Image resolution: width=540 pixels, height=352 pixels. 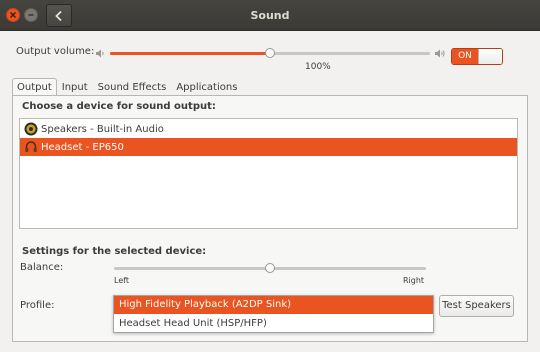 What do you see at coordinates (100, 53) in the screenshot?
I see `volume-low-icon` at bounding box center [100, 53].